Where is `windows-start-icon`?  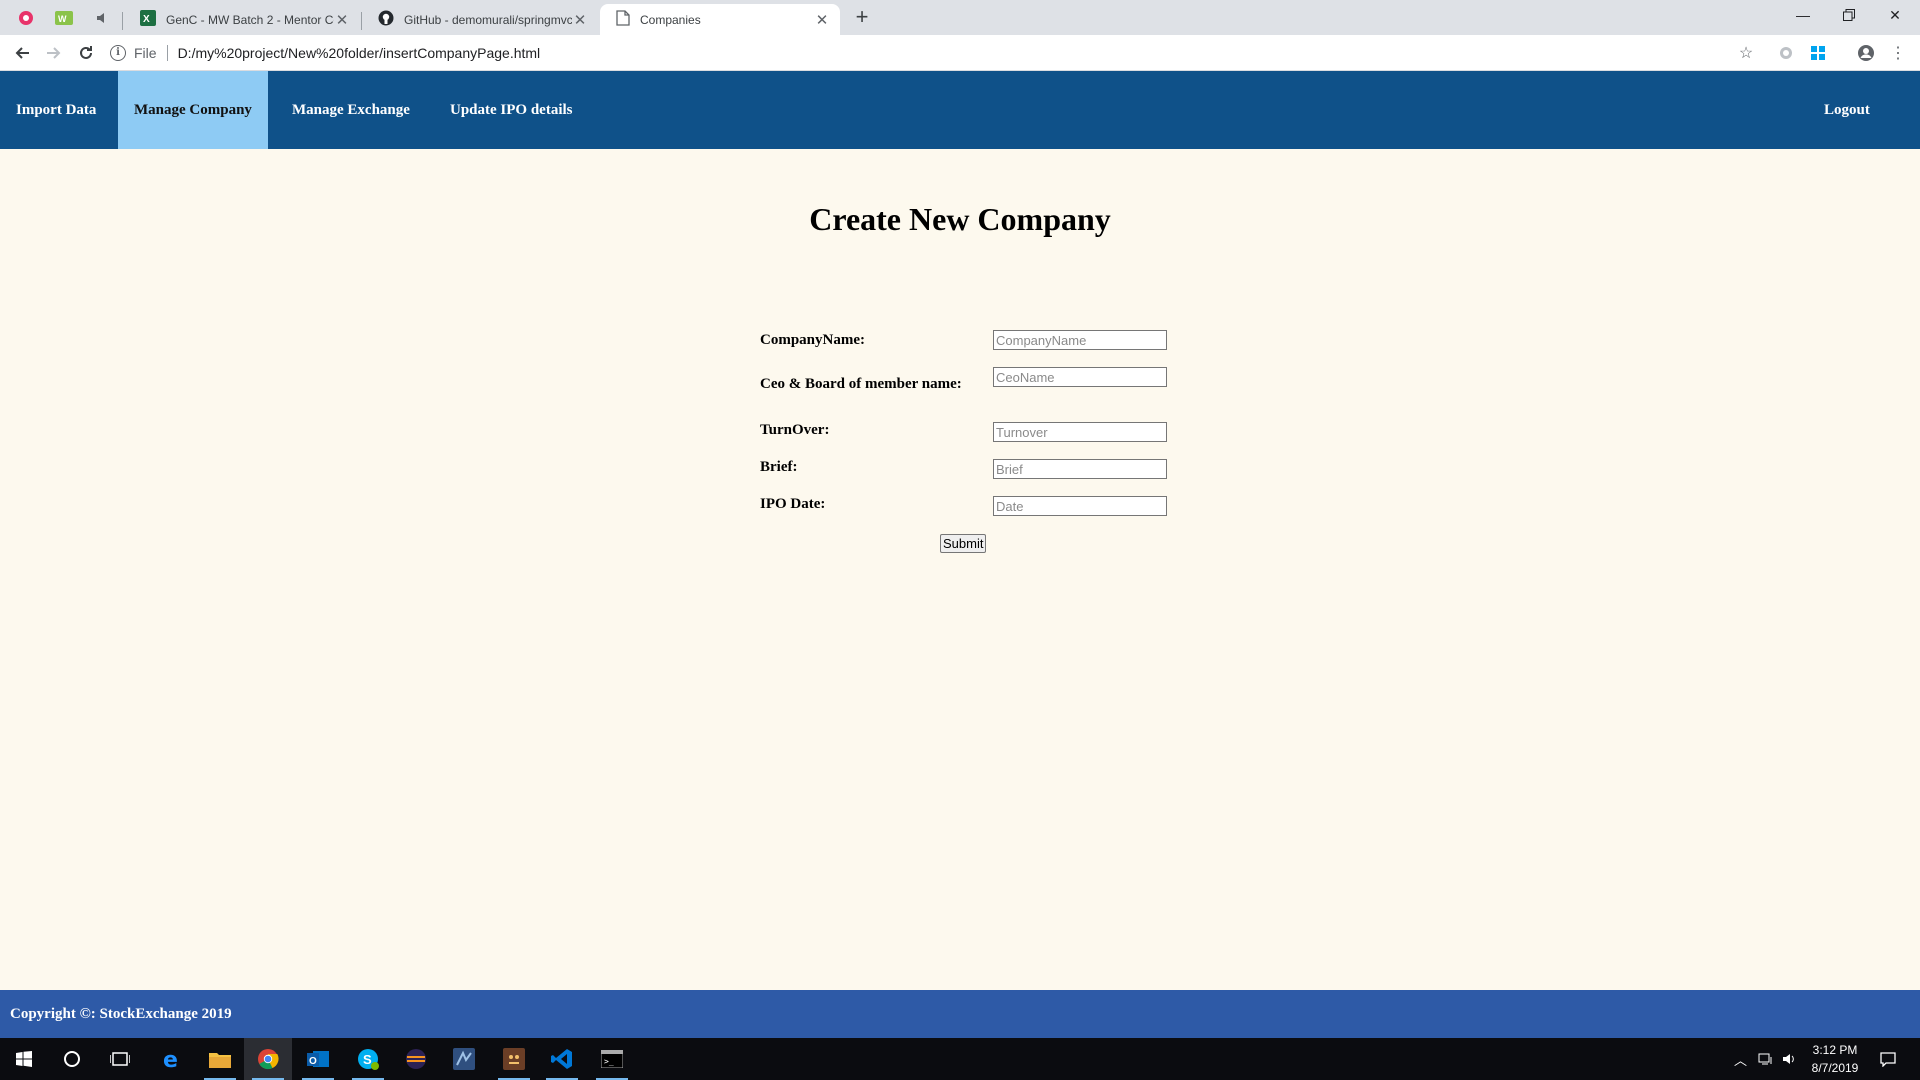
windows-start-icon is located at coordinates (24, 1059).